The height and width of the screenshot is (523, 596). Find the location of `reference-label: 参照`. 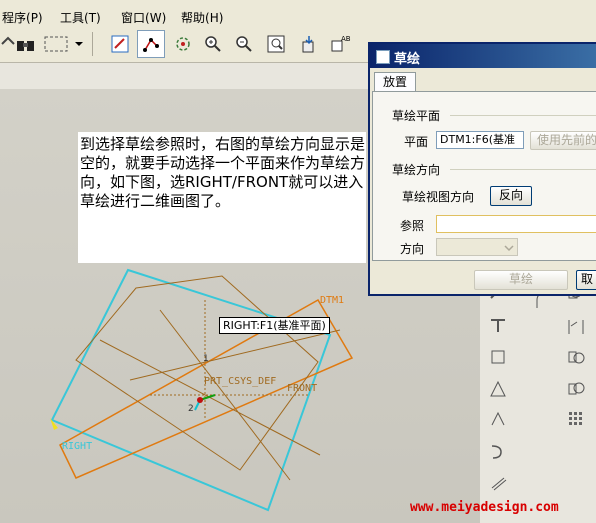

reference-label: 参照 is located at coordinates (412, 226).